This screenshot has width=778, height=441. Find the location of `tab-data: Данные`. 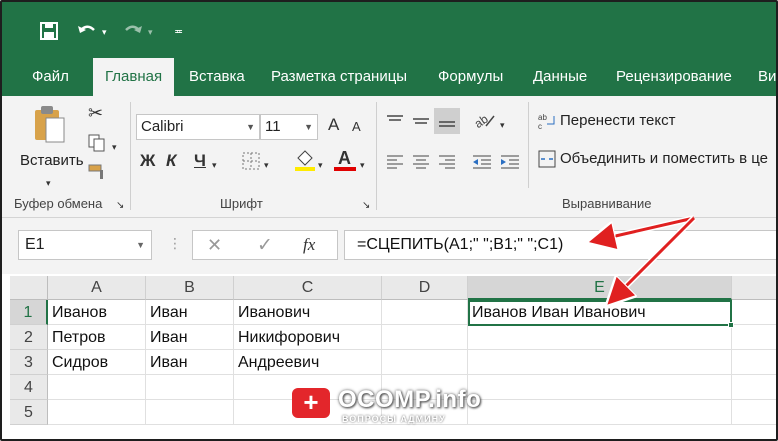

tab-data: Данные is located at coordinates (560, 77).